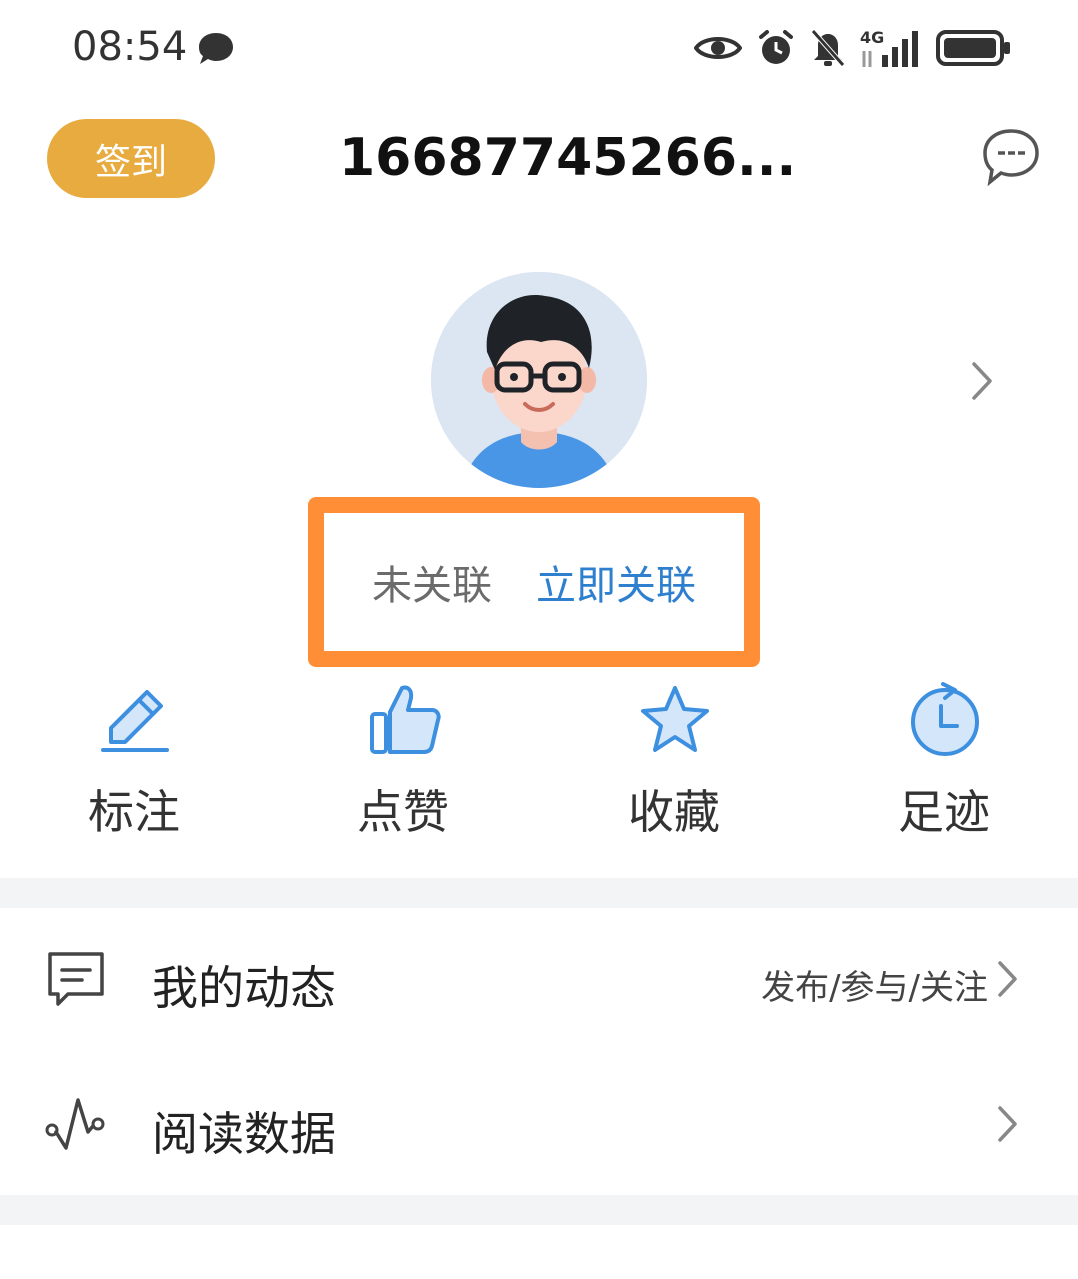 This screenshot has width=1078, height=1279. I want to click on pencil-icon, so click(135, 721).